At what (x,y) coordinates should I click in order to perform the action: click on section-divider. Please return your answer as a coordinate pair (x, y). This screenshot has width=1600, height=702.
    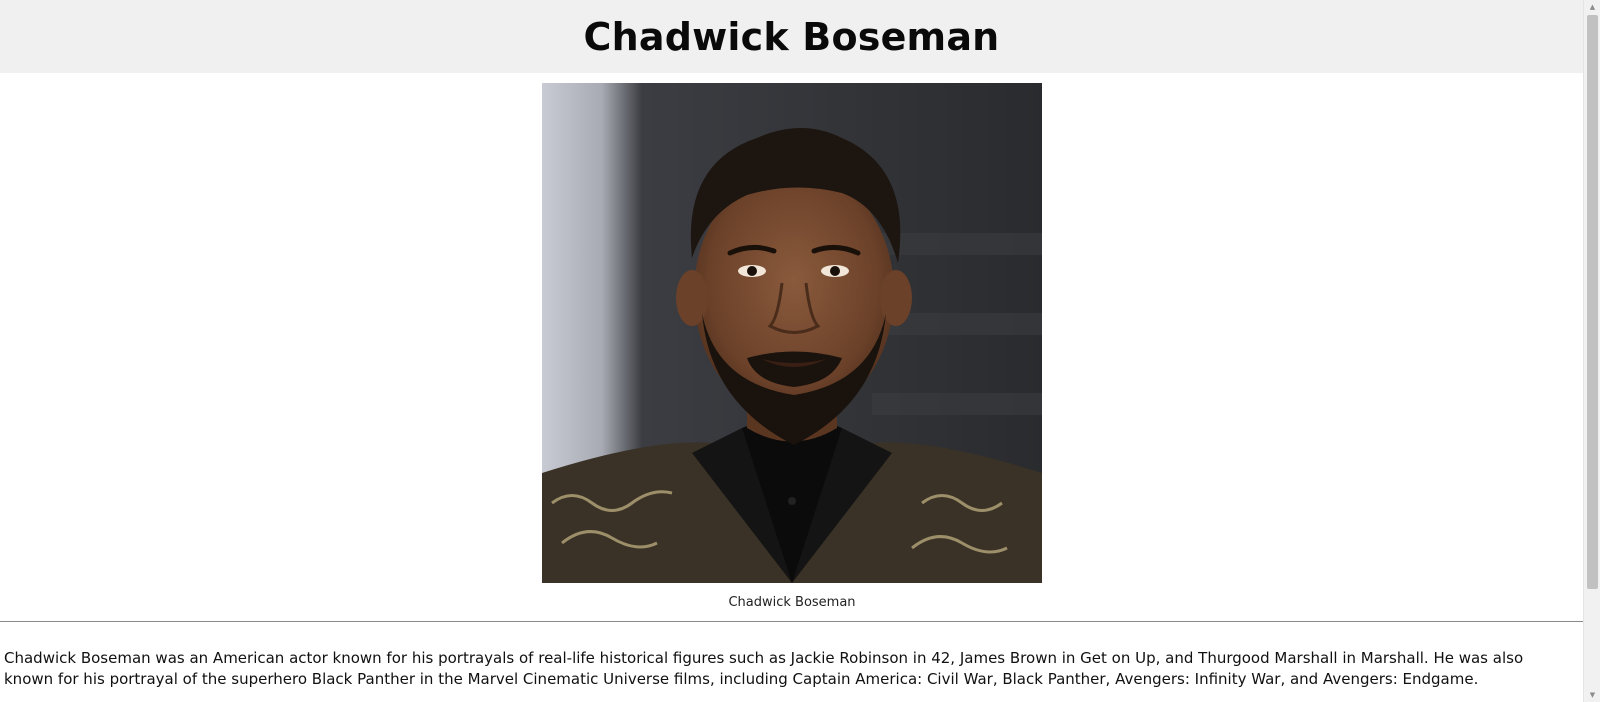
    Looking at the image, I should click on (791, 621).